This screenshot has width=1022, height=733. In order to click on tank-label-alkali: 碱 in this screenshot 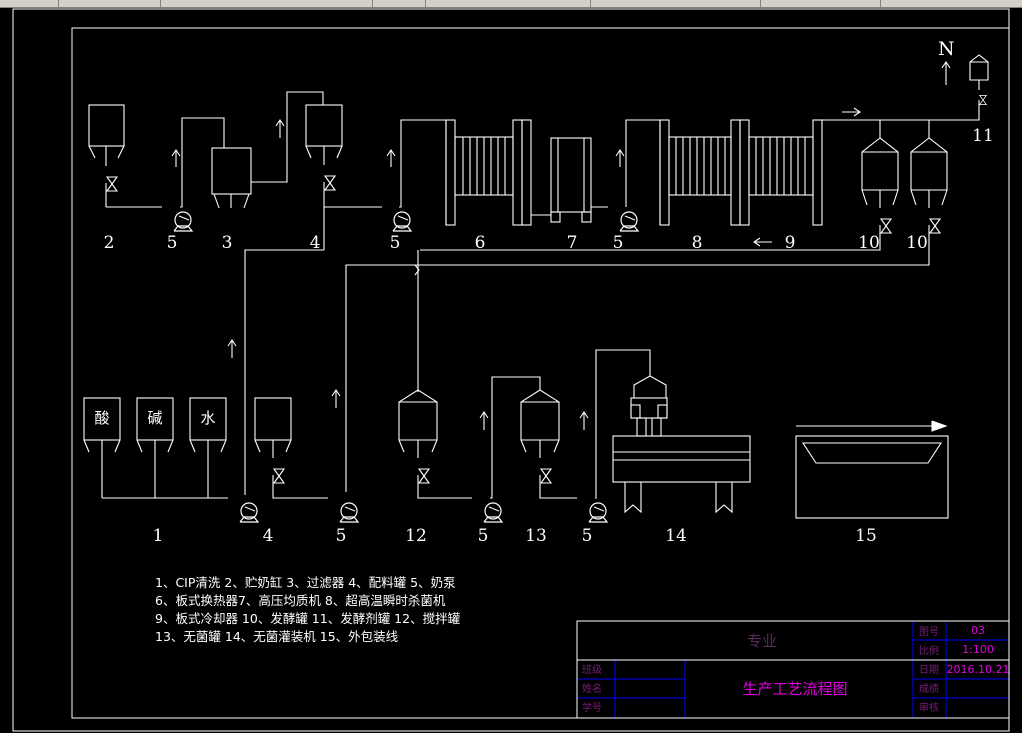, I will do `click(154, 418)`.